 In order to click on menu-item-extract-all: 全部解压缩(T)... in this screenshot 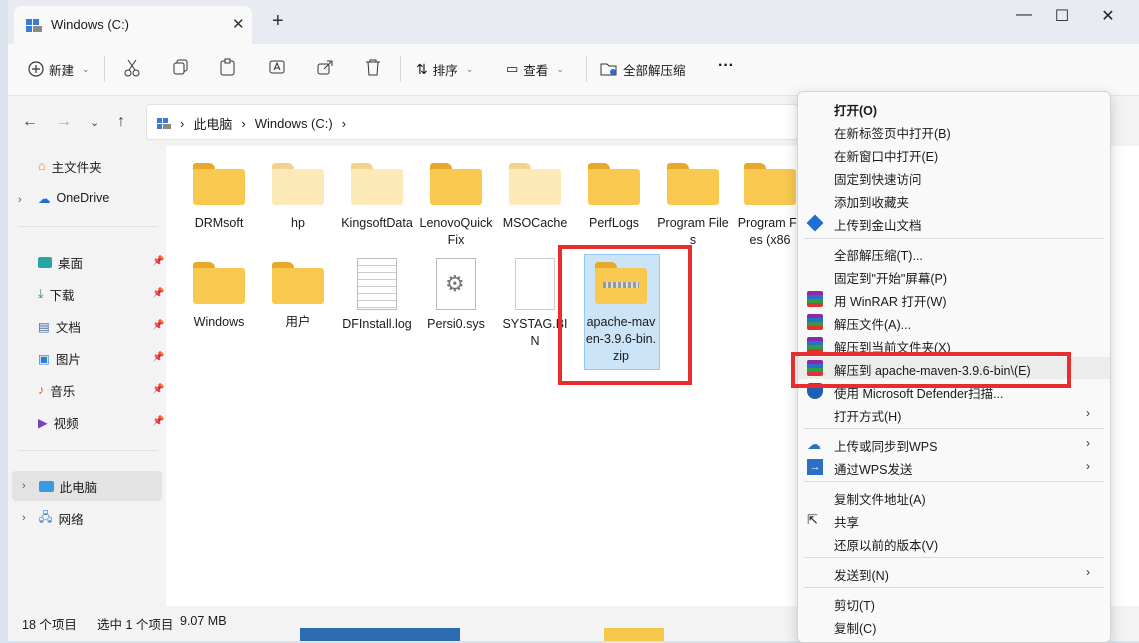, I will do `click(954, 253)`.